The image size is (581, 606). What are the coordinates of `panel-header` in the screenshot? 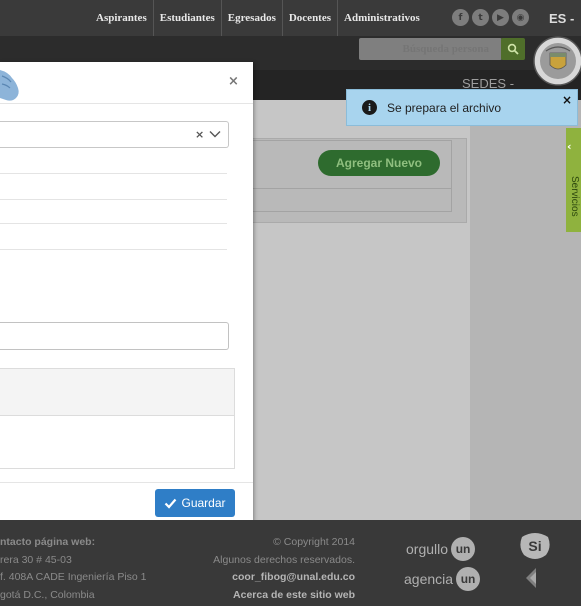 It's located at (117, 392).